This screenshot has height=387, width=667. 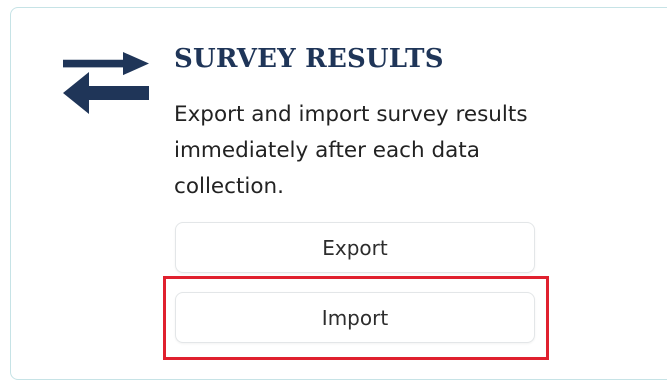 What do you see at coordinates (309, 59) in the screenshot?
I see `card-title: SURVEY RESULTS` at bounding box center [309, 59].